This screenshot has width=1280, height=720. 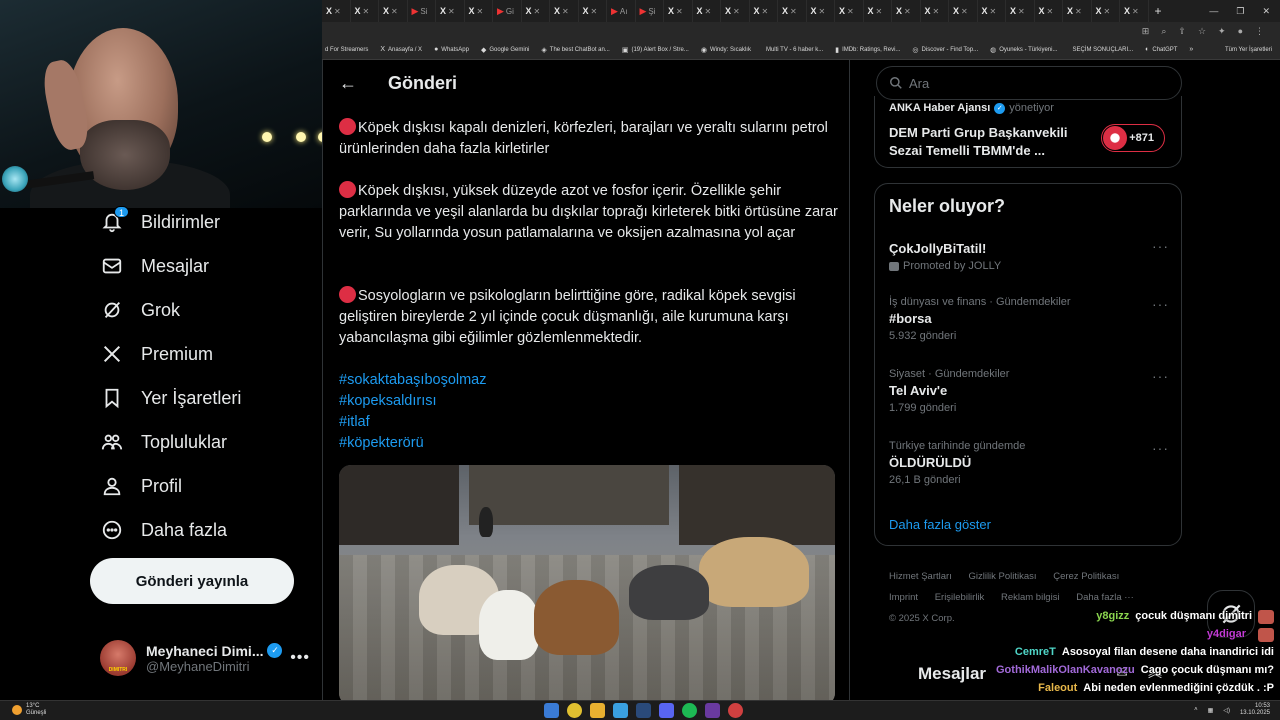 What do you see at coordinates (666, 710) in the screenshot?
I see `discord-icon` at bounding box center [666, 710].